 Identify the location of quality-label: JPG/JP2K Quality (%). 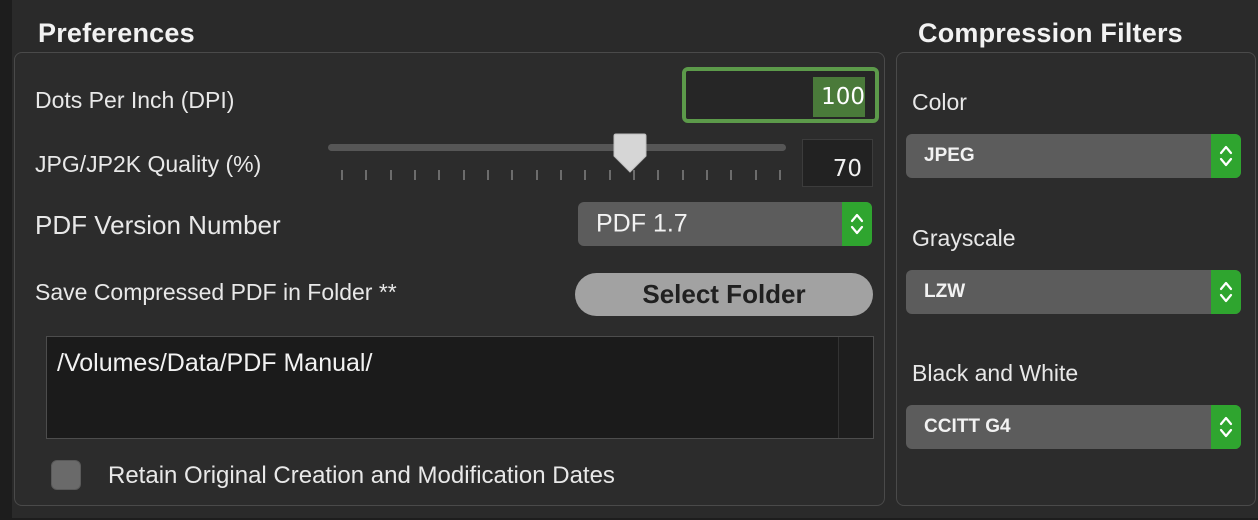
(148, 164).